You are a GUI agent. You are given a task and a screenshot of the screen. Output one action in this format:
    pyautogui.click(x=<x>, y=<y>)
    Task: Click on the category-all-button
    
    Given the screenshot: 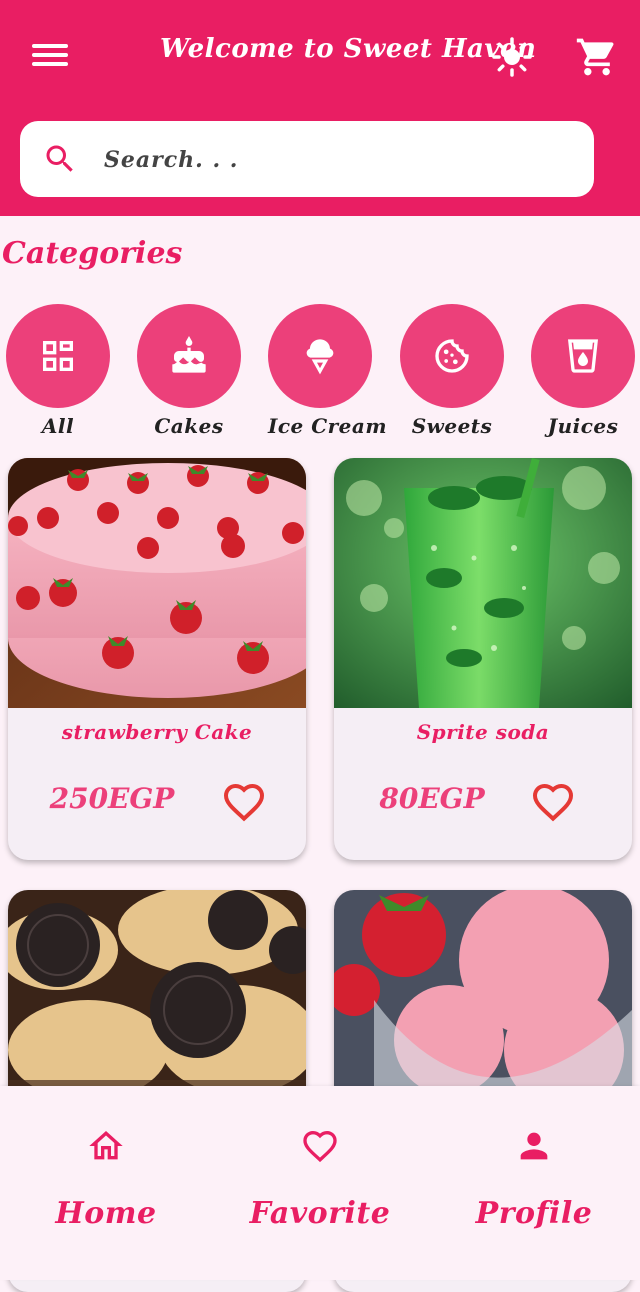 What is the action you would take?
    pyautogui.click(x=58, y=356)
    